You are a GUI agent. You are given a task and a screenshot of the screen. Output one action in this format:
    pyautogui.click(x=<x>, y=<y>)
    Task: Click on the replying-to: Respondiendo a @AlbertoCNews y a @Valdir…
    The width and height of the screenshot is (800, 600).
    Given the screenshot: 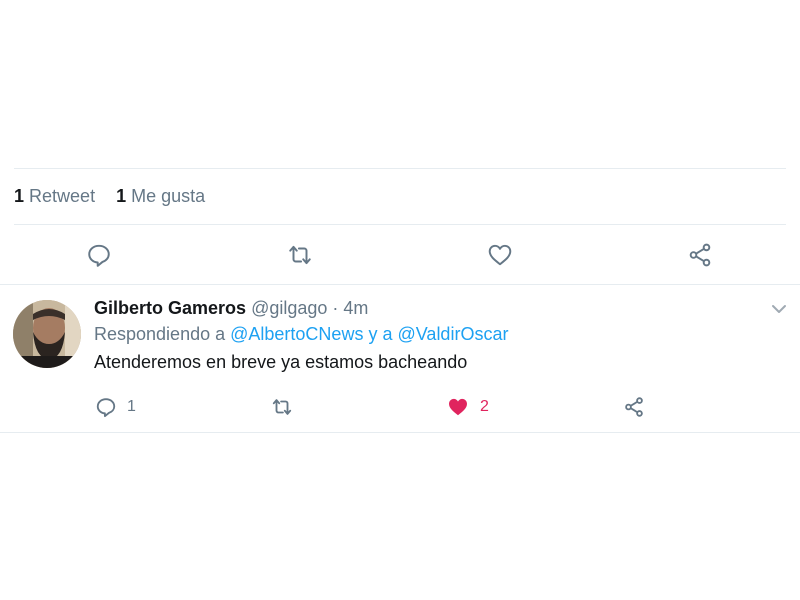 What is the action you would take?
    pyautogui.click(x=301, y=334)
    